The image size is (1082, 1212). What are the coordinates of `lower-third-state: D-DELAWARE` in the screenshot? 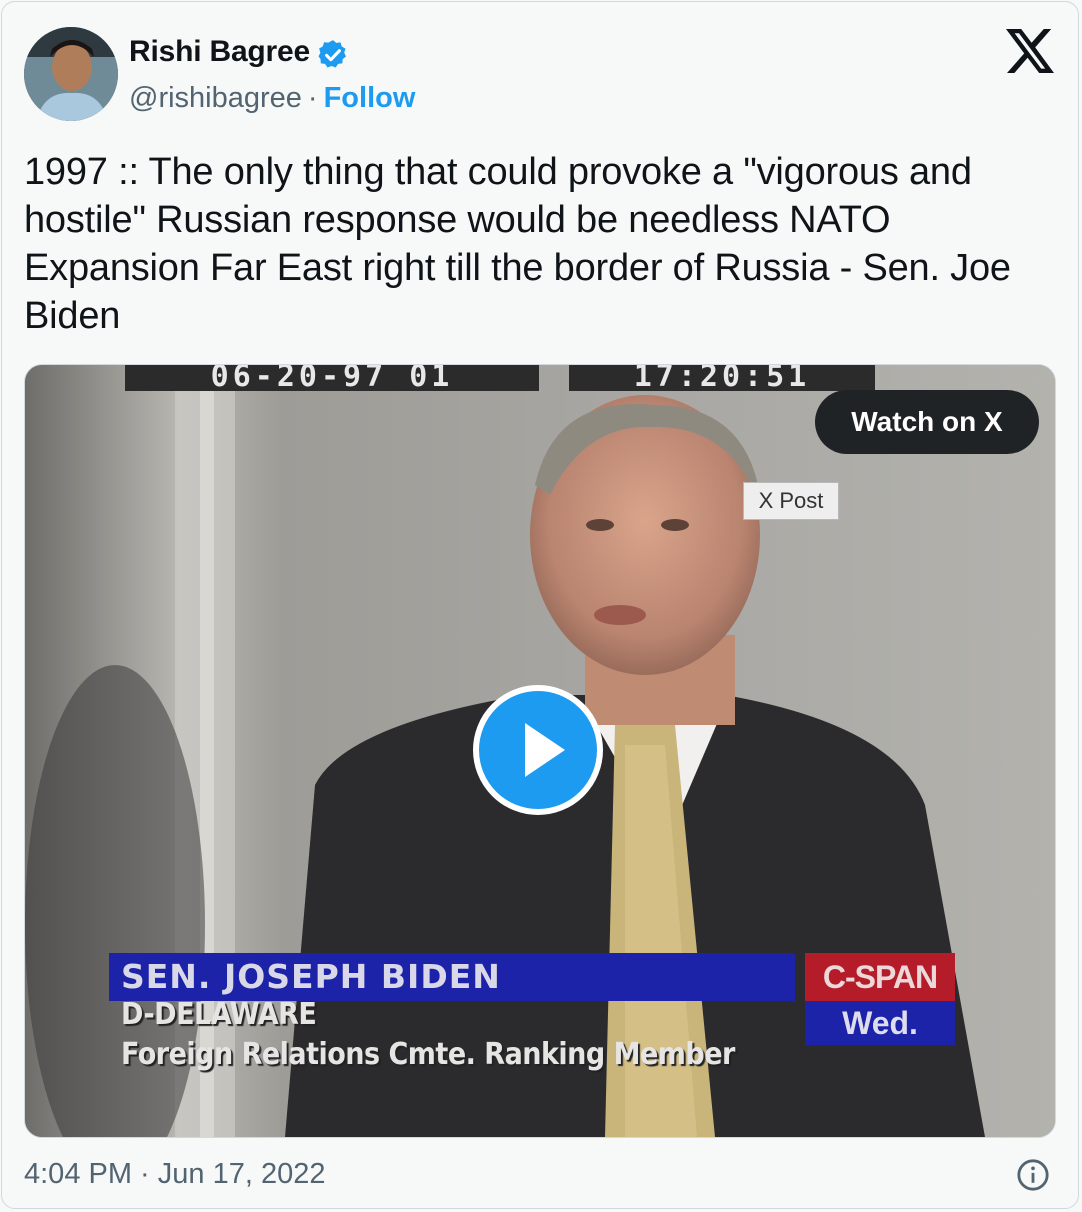 It's located at (219, 1014).